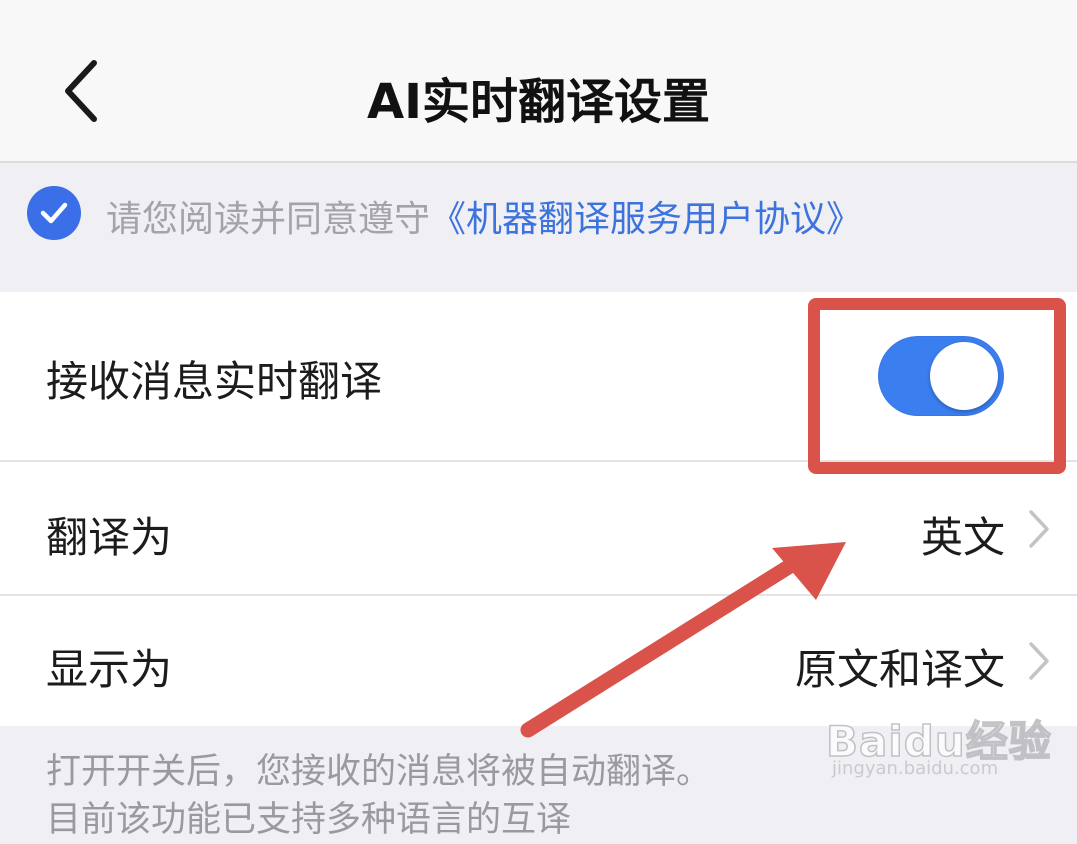  What do you see at coordinates (109, 669) in the screenshot?
I see `display-as-label: 显示为` at bounding box center [109, 669].